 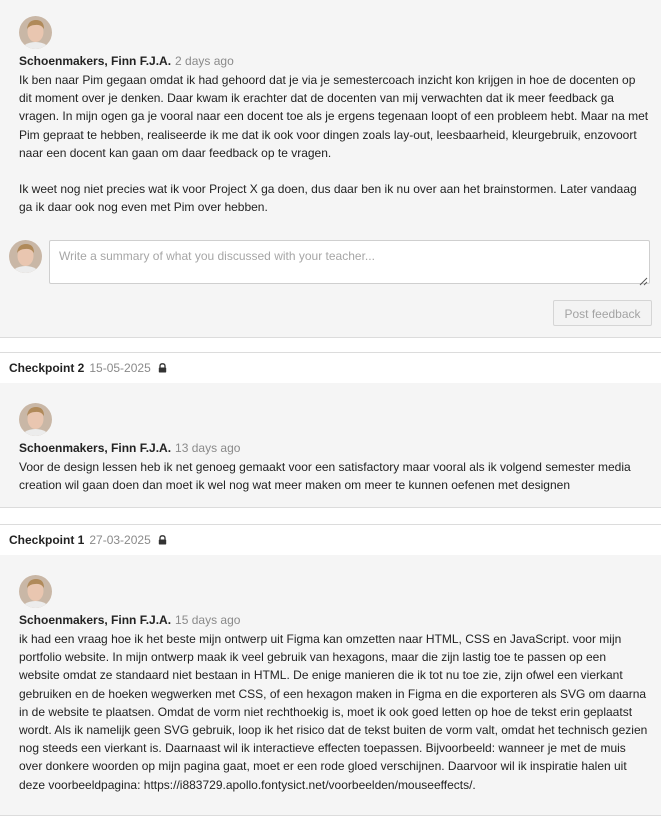 I want to click on post-feedback-button: Post feedback, so click(x=602, y=313).